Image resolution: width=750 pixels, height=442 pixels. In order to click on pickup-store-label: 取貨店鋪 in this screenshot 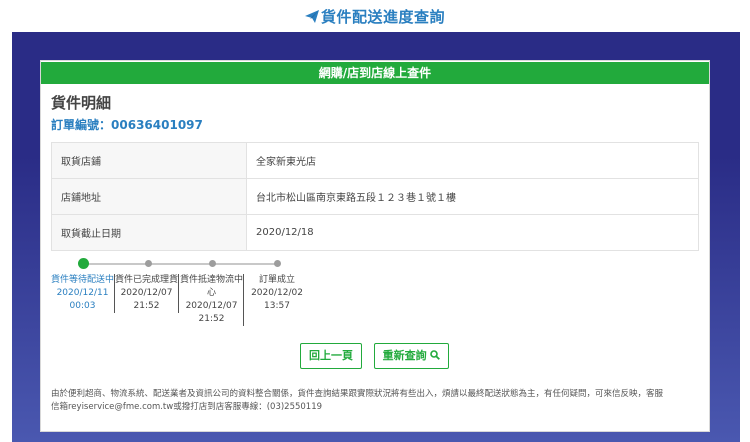, I will do `click(149, 160)`.